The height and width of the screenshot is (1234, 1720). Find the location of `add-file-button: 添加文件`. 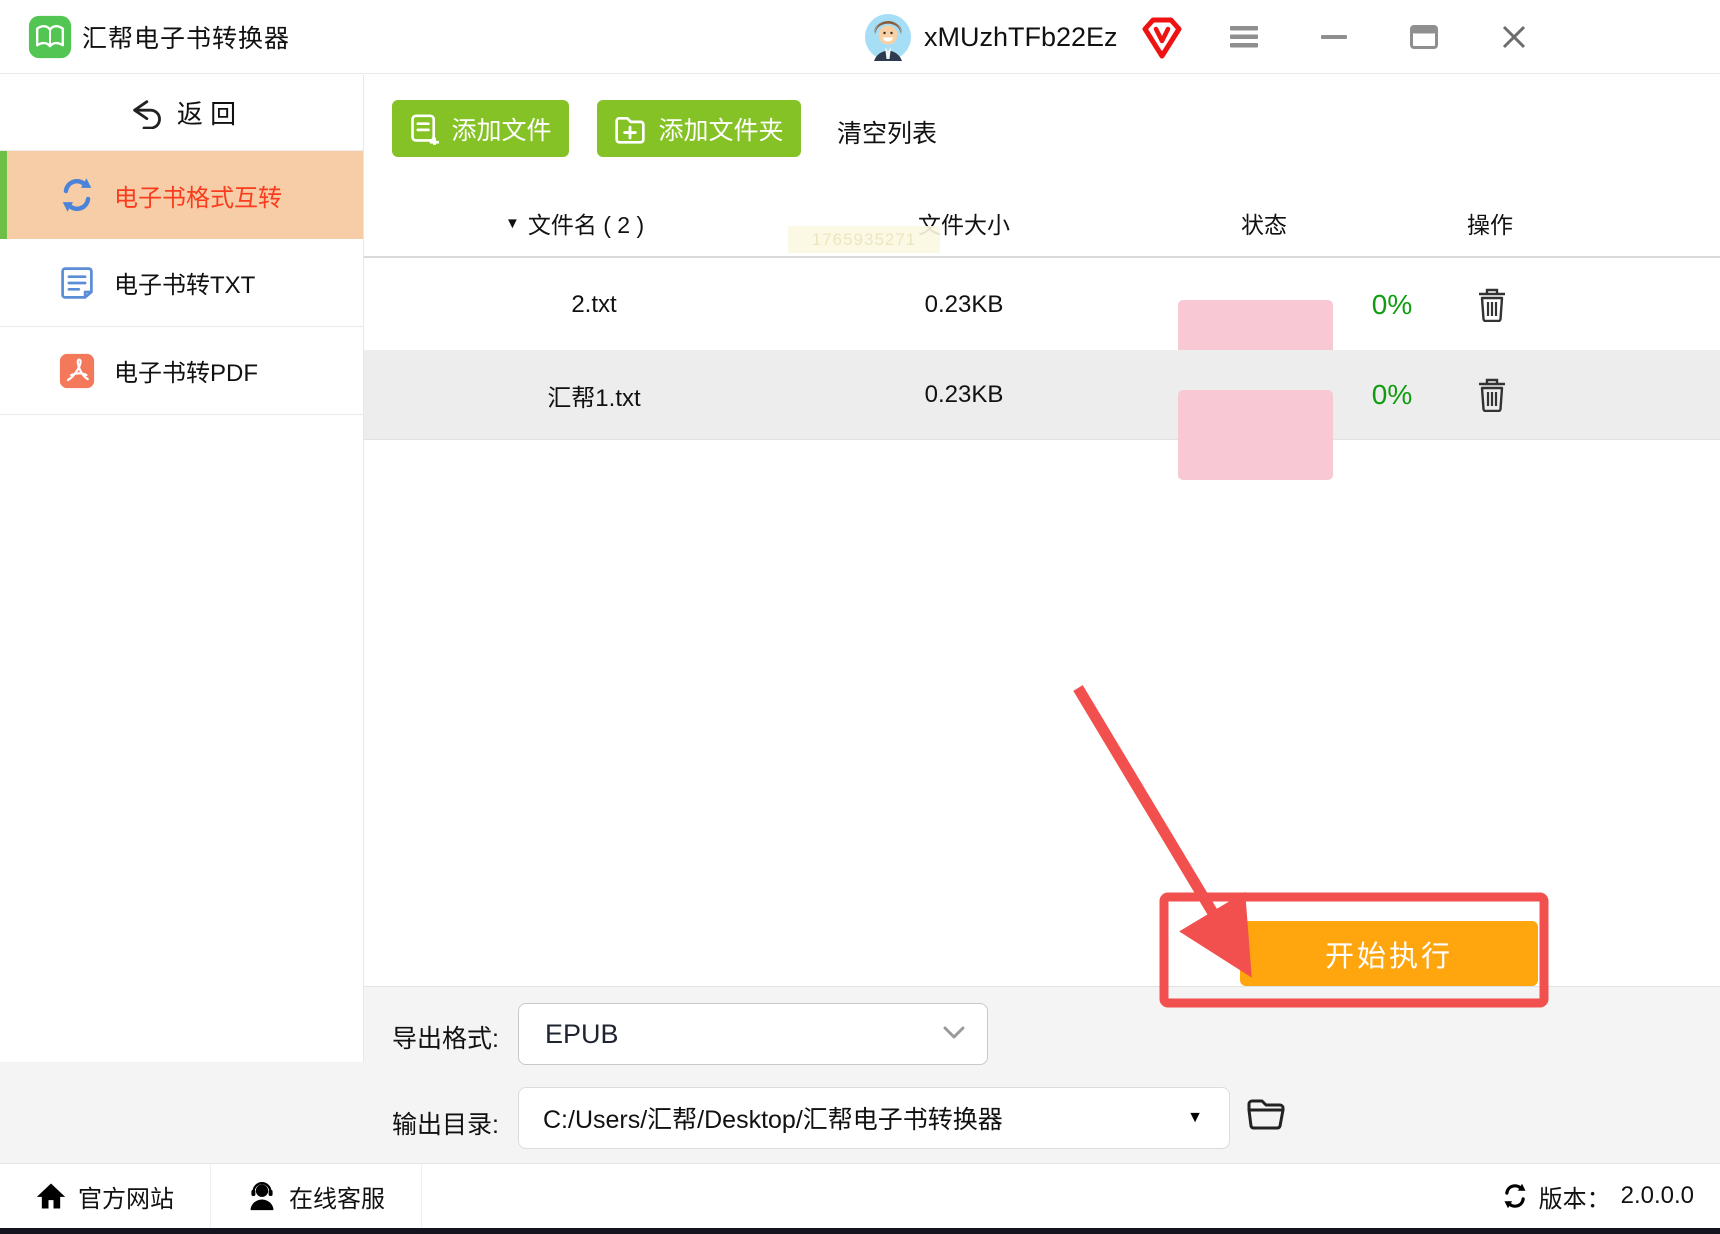

add-file-button: 添加文件 is located at coordinates (480, 128).